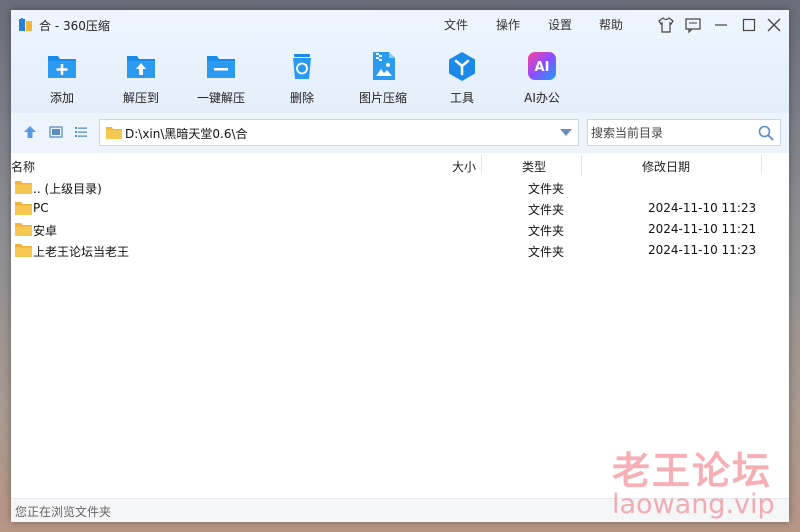 The height and width of the screenshot is (532, 800). What do you see at coordinates (400, 25) in the screenshot?
I see `title-bar: 合 - 360压缩 文件 操作 设置 帮助` at bounding box center [400, 25].